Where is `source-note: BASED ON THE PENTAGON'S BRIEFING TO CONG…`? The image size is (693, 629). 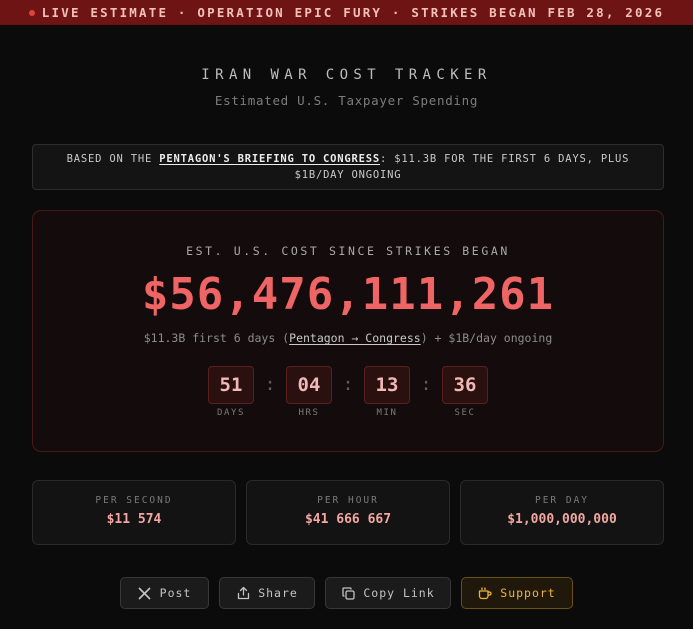 source-note: BASED ON THE PENTAGON'S BRIEFING TO CONG… is located at coordinates (348, 167).